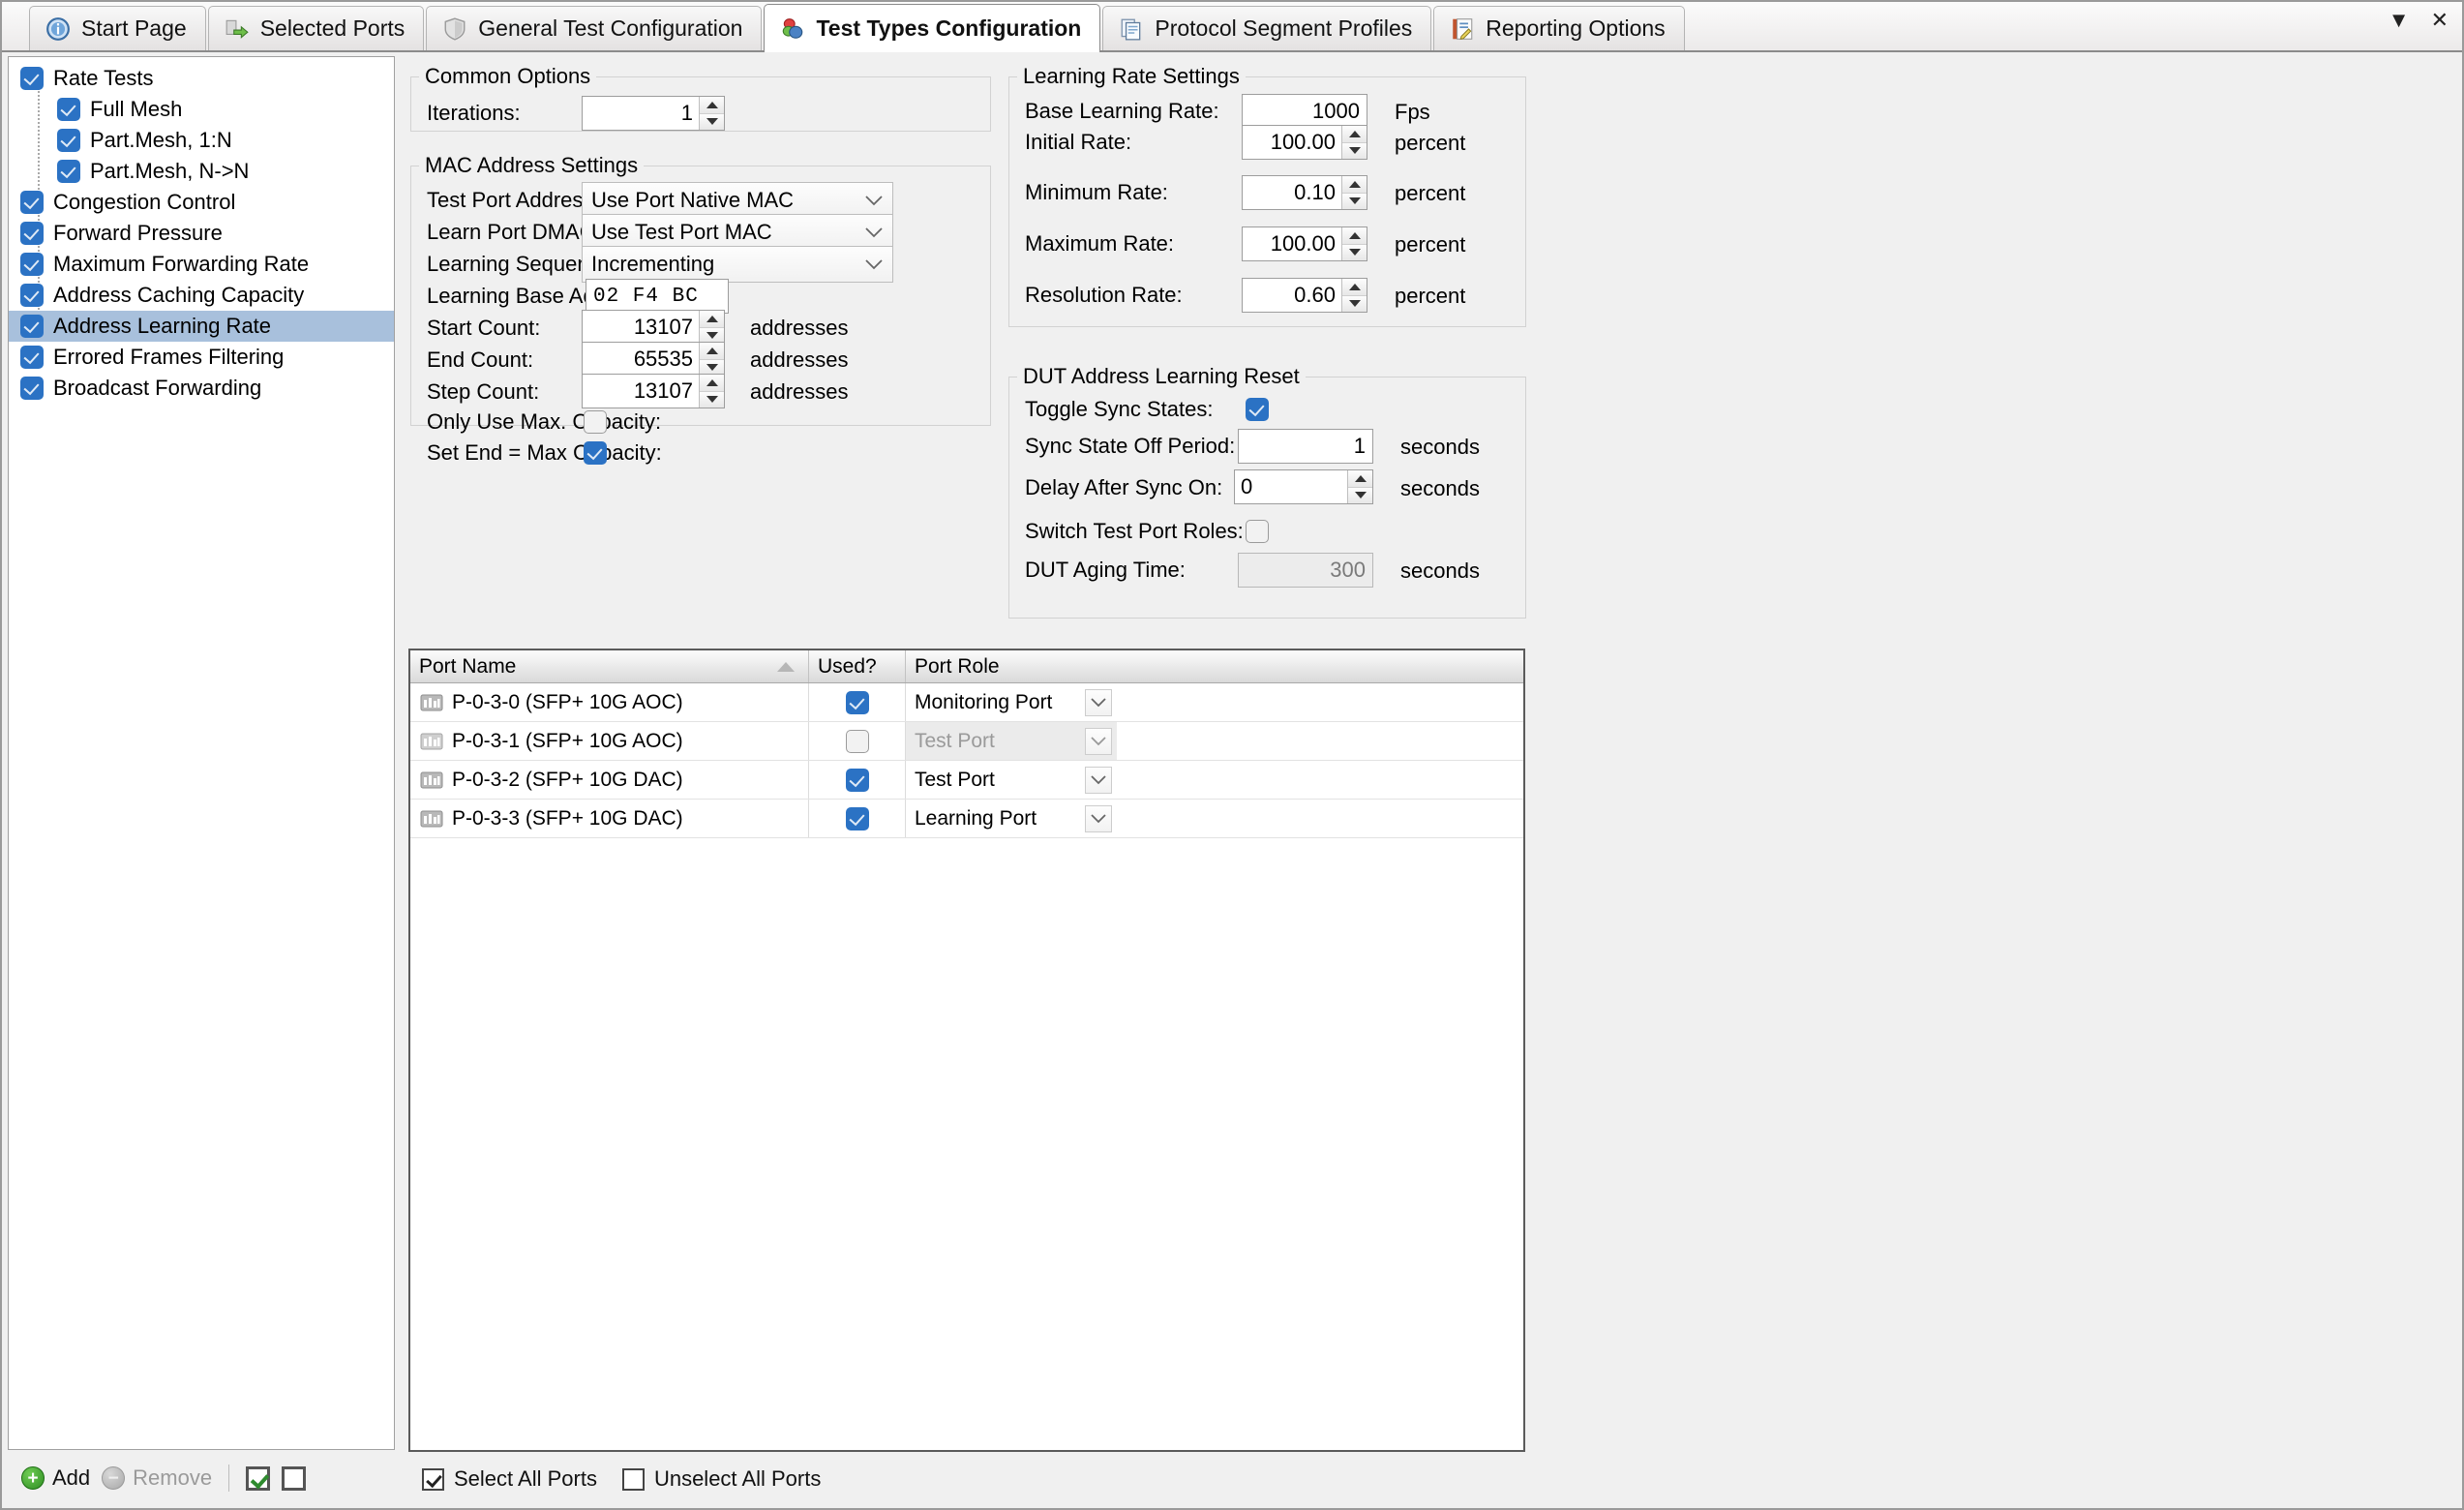 This screenshot has width=2464, height=1510. I want to click on step-count-value: 13107, so click(641, 391).